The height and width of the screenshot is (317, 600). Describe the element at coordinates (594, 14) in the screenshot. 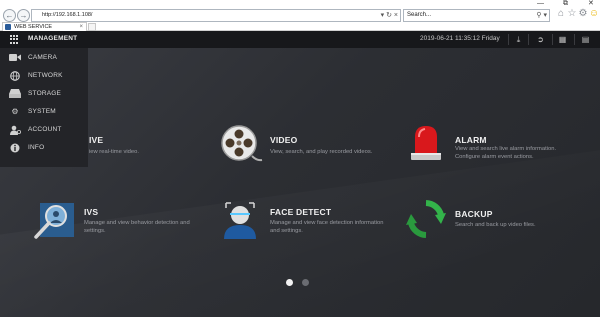

I see `smiley-feedback-icon: ☺` at that location.